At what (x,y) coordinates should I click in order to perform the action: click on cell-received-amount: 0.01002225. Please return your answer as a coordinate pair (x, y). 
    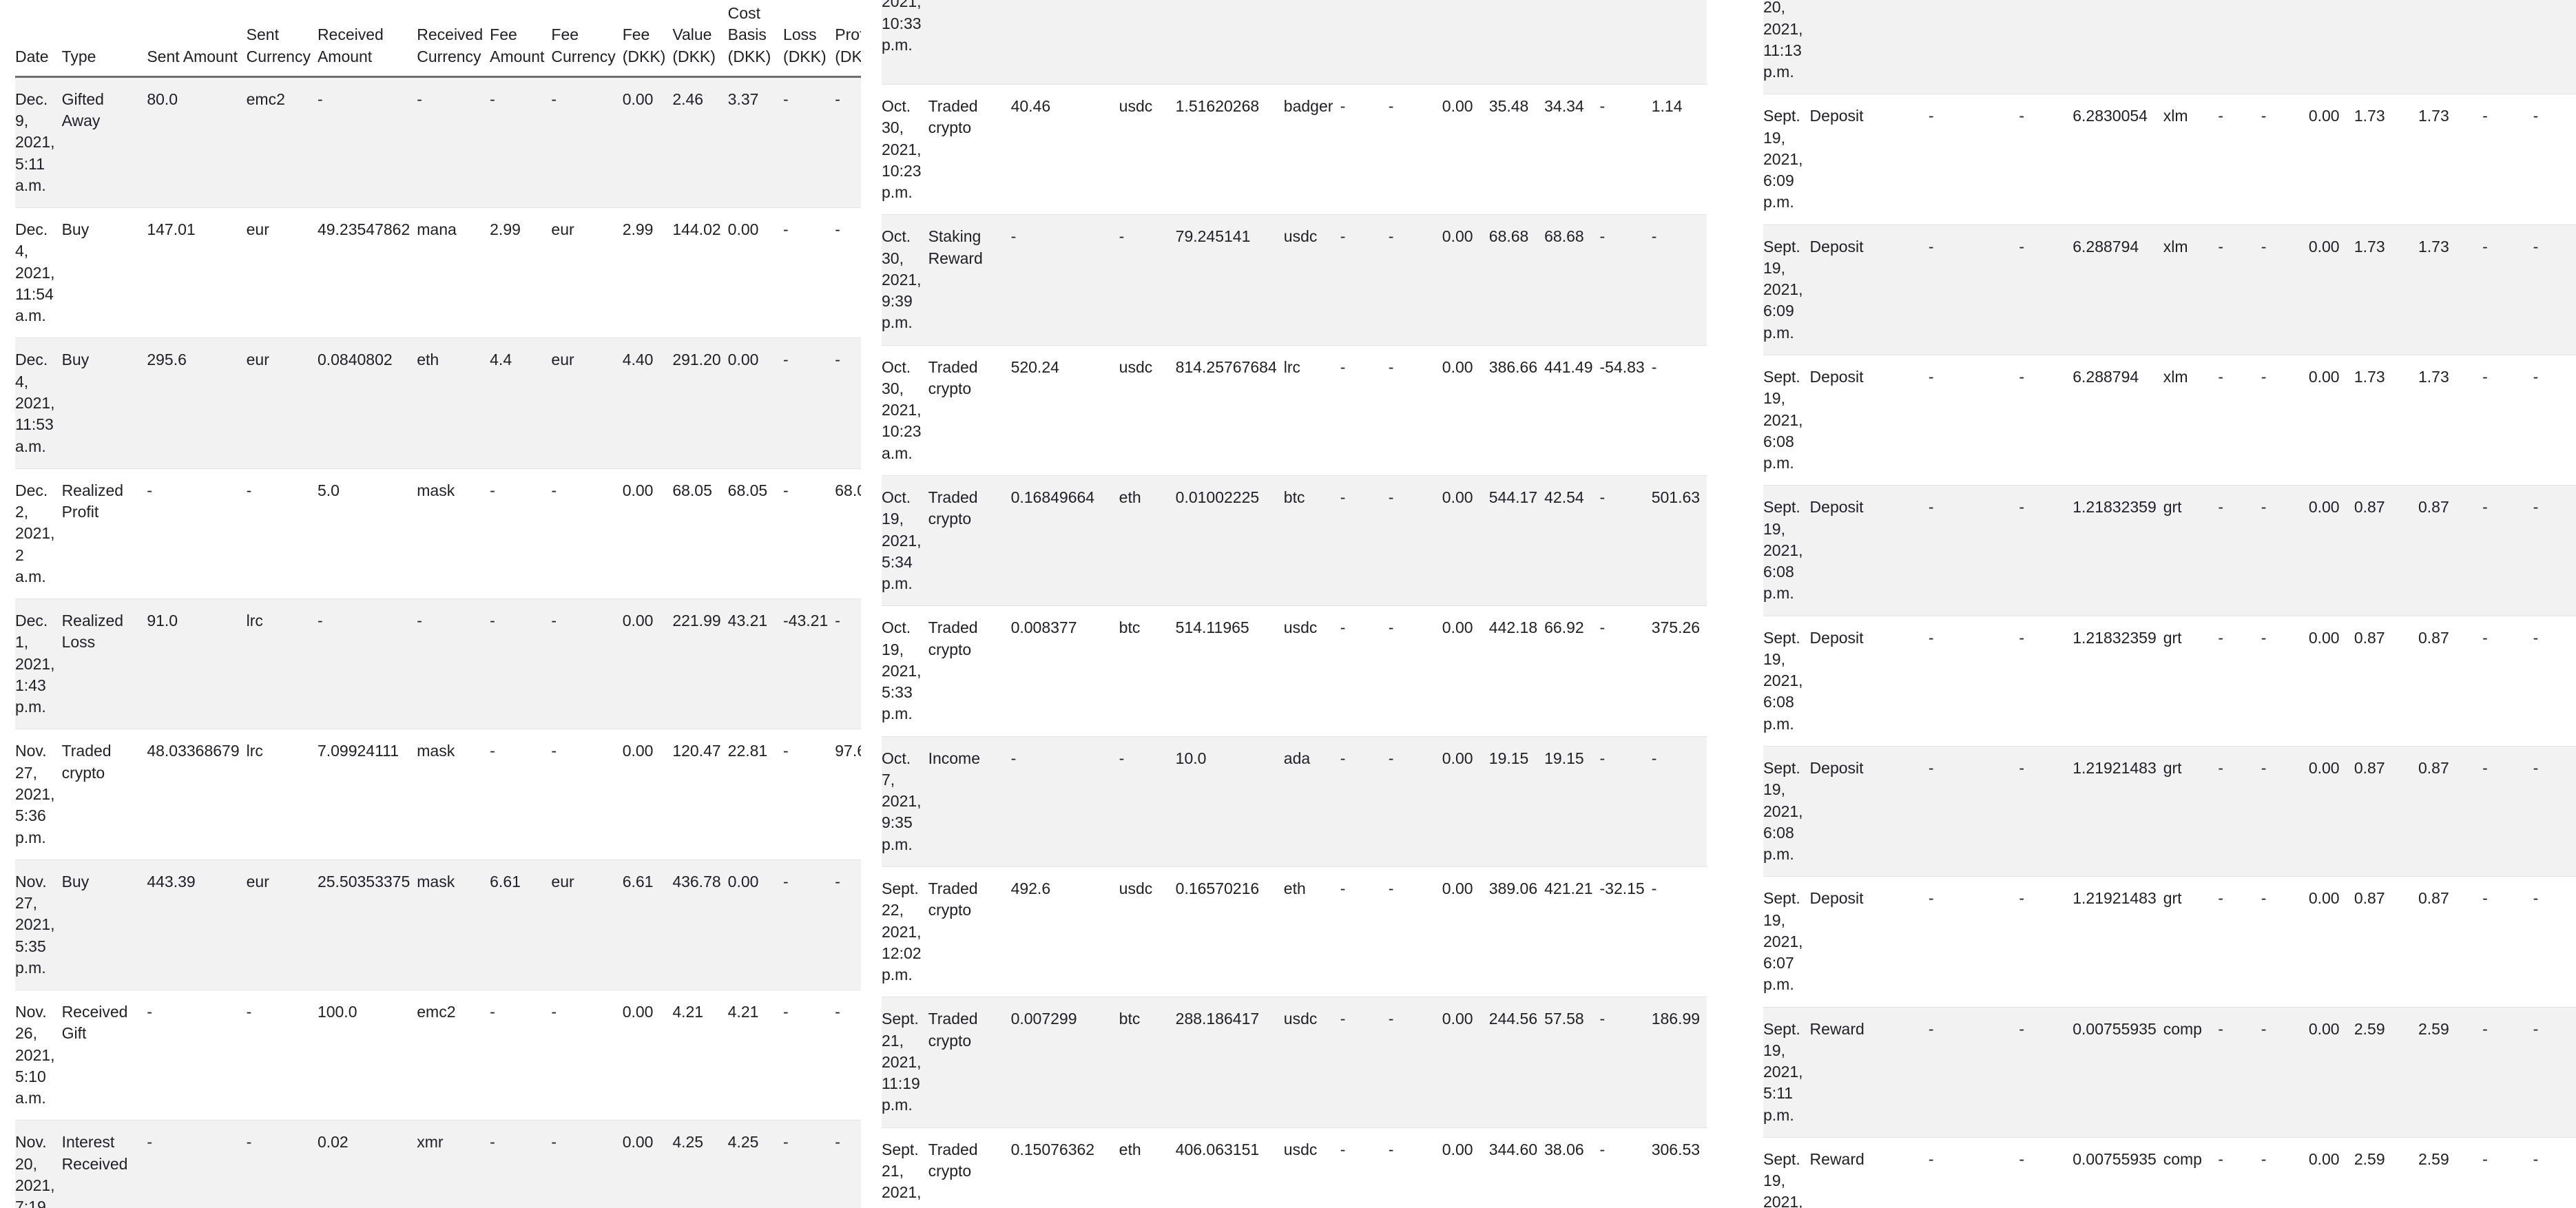
    Looking at the image, I should click on (1229, 541).